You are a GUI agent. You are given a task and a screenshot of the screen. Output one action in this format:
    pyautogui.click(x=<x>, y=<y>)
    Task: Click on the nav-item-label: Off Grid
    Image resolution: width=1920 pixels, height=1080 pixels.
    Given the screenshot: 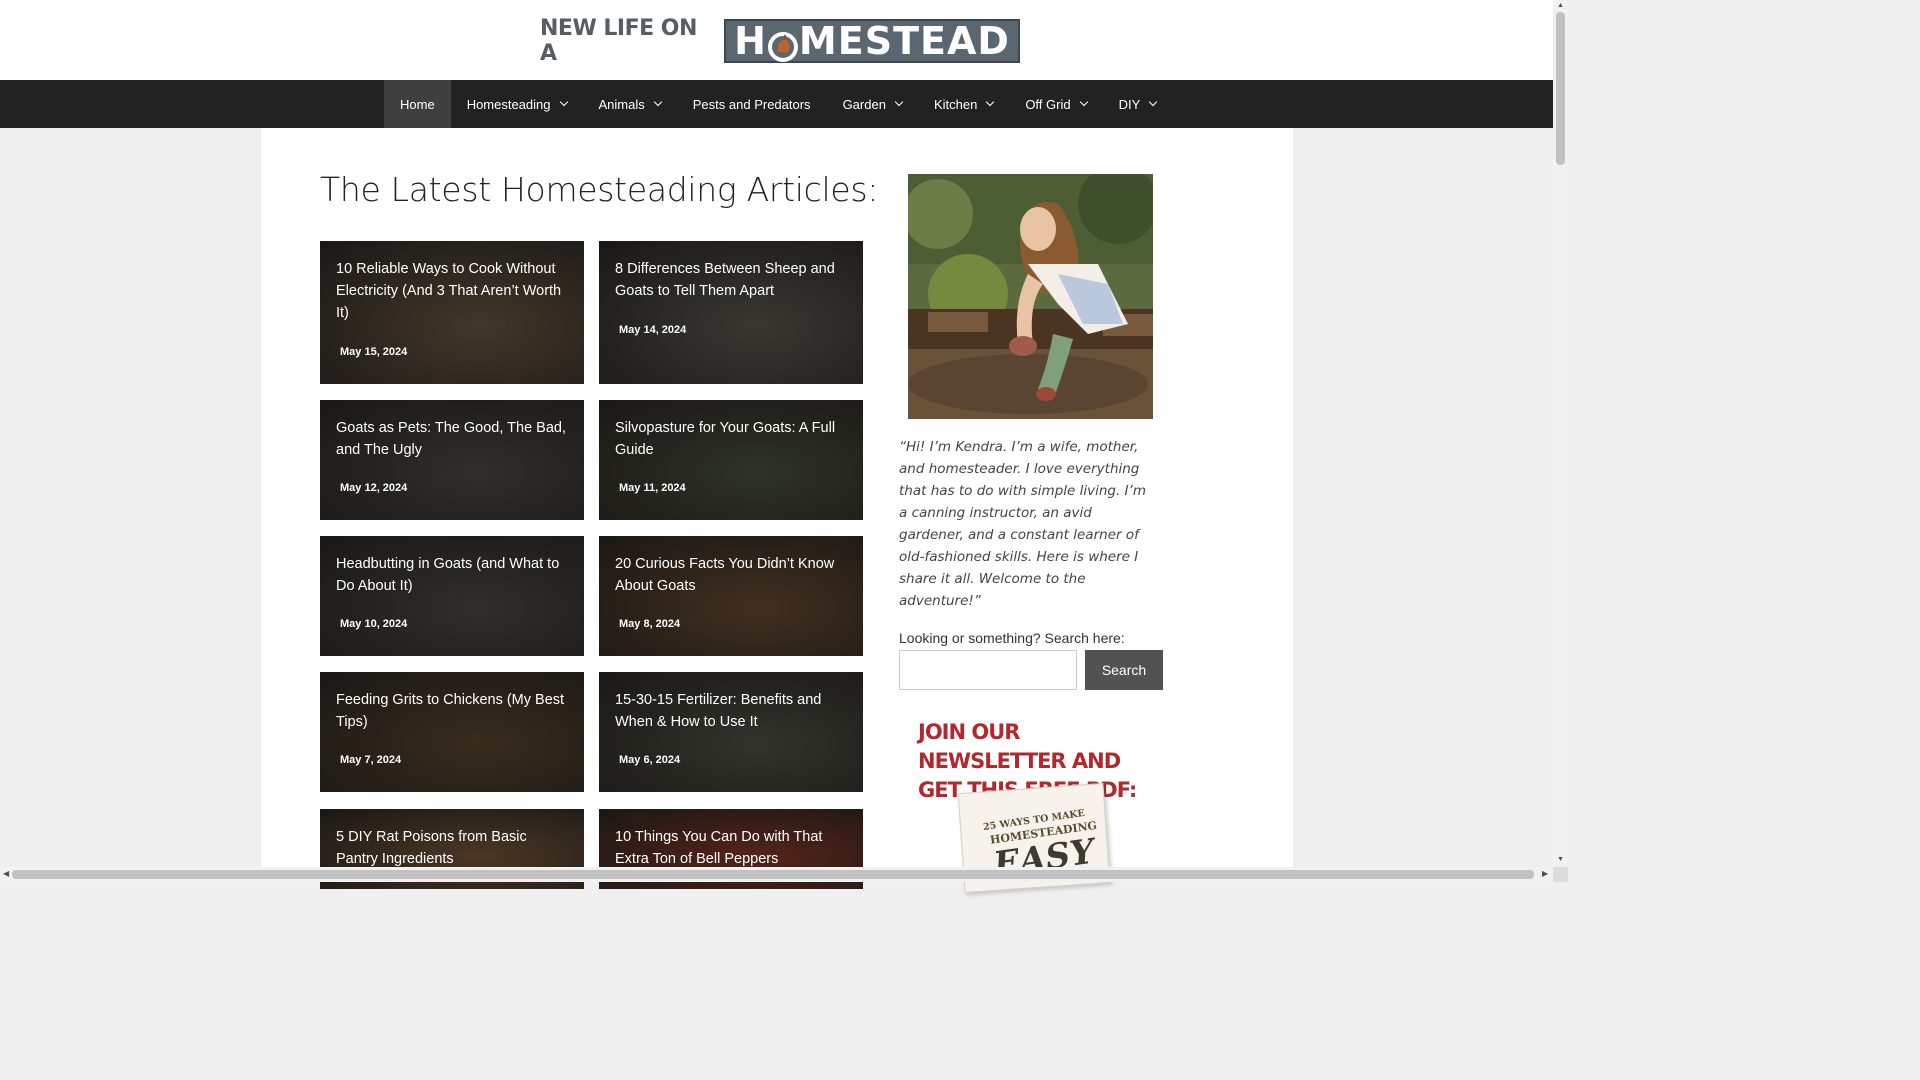 What is the action you would take?
    pyautogui.click(x=1048, y=104)
    